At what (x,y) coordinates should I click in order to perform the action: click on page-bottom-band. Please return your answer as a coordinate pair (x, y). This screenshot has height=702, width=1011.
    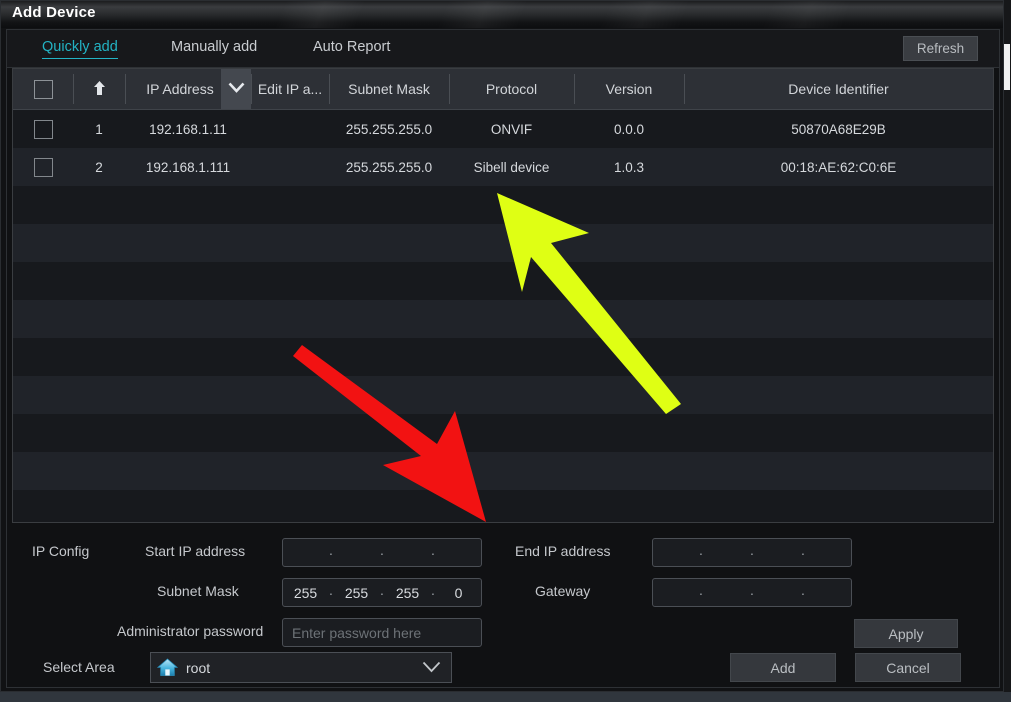
    Looking at the image, I should click on (505, 697).